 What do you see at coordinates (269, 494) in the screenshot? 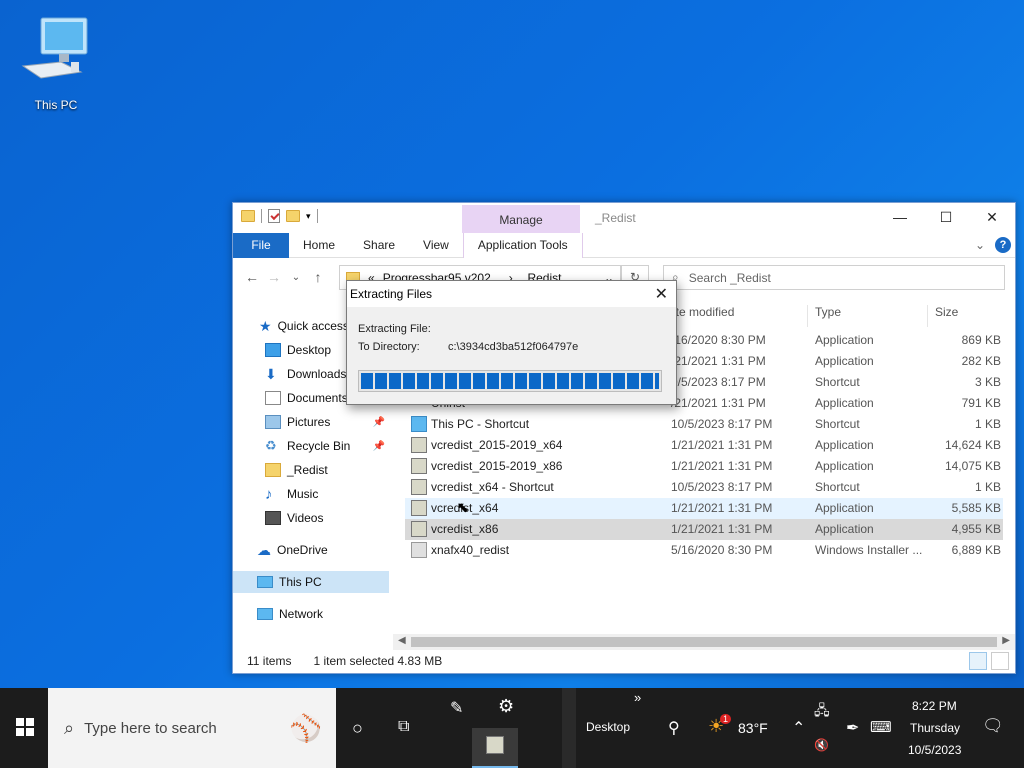
I see `music-icon: ♪` at bounding box center [269, 494].